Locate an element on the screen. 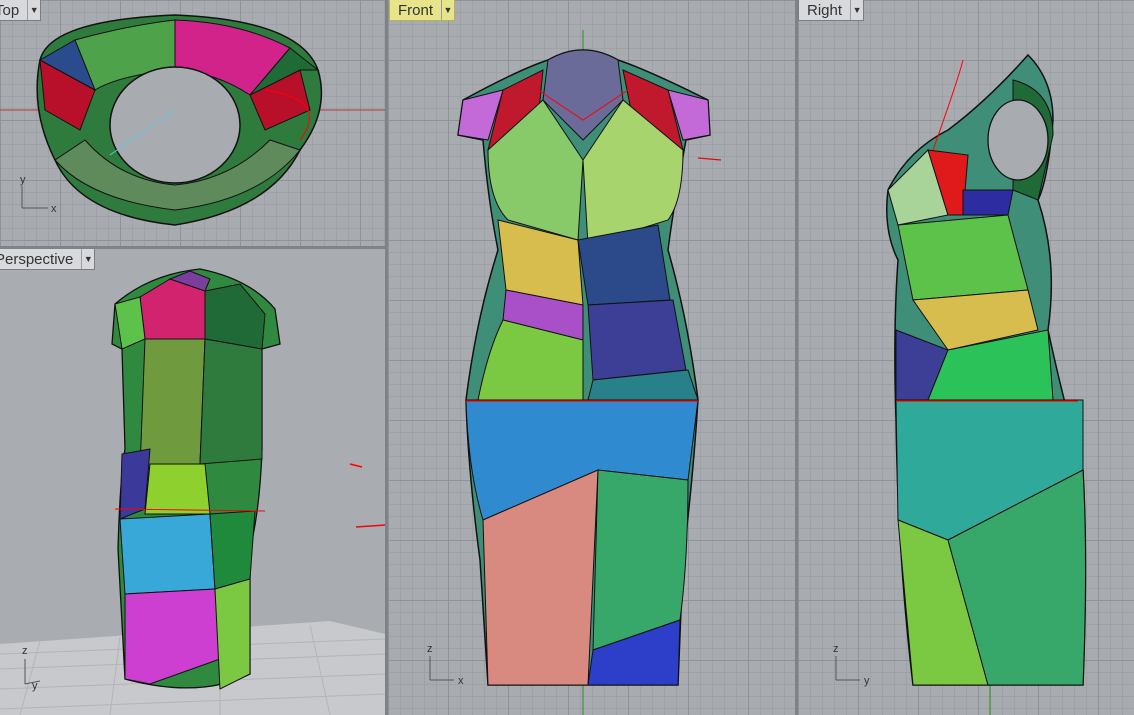 This screenshot has height=715, width=1134. top-axis-widget: y x is located at coordinates (38, 194).